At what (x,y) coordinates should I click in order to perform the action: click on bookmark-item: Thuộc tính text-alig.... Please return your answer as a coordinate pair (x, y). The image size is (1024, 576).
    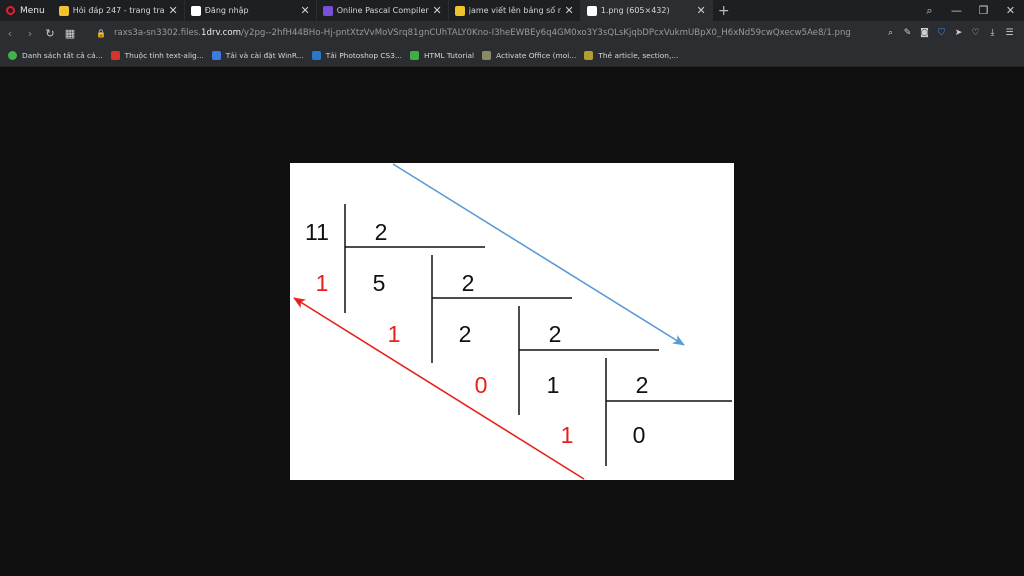
    Looking at the image, I should click on (157, 55).